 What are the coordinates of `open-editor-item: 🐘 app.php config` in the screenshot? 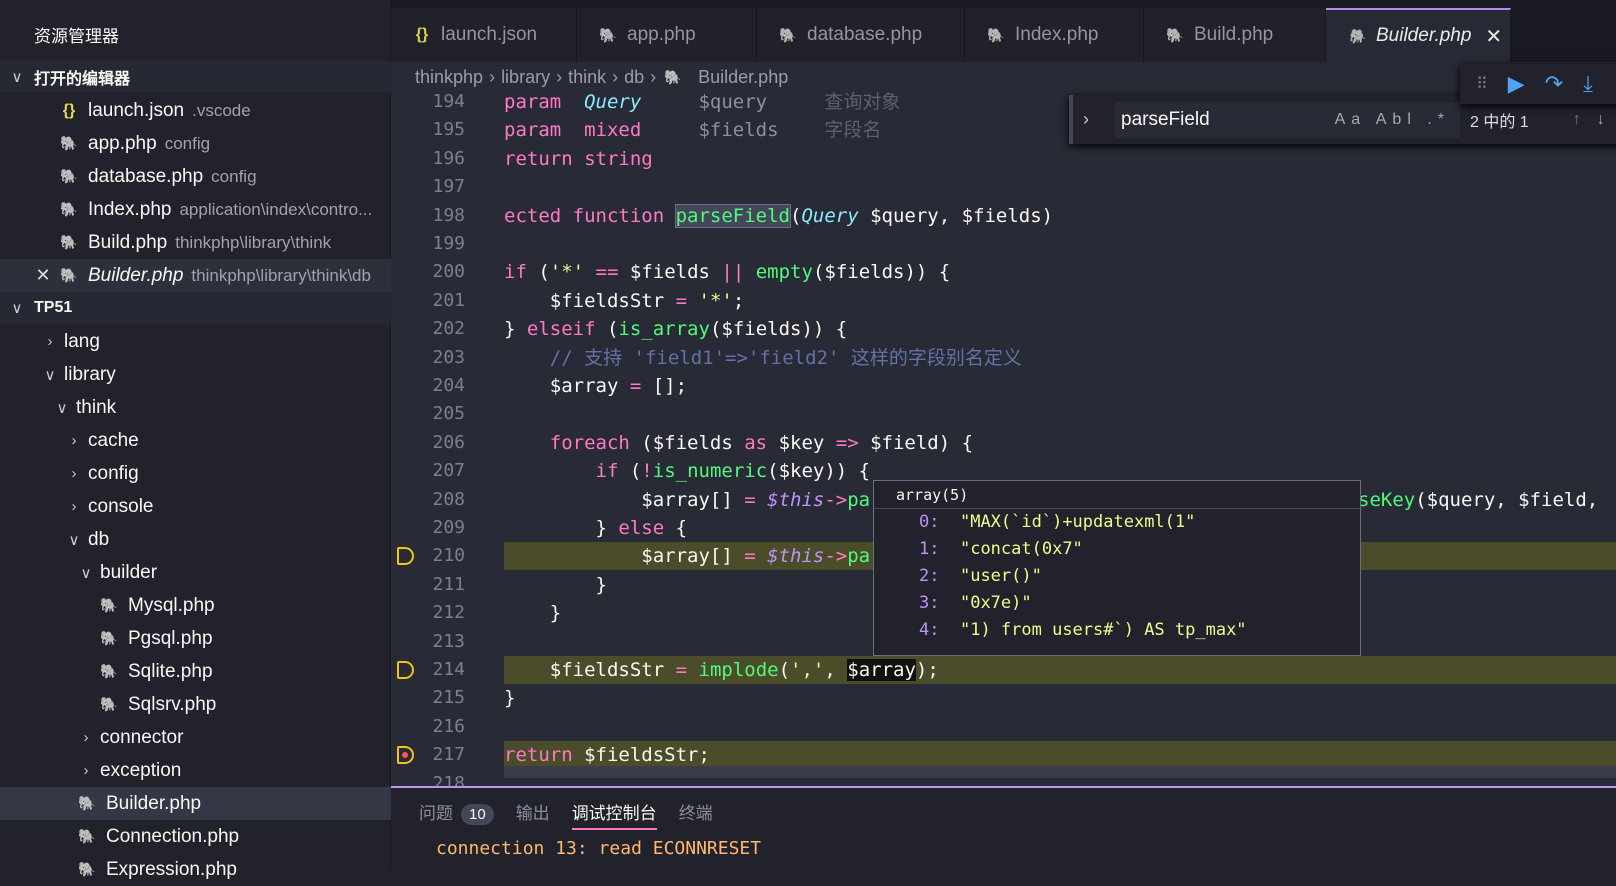 It's located at (195, 143).